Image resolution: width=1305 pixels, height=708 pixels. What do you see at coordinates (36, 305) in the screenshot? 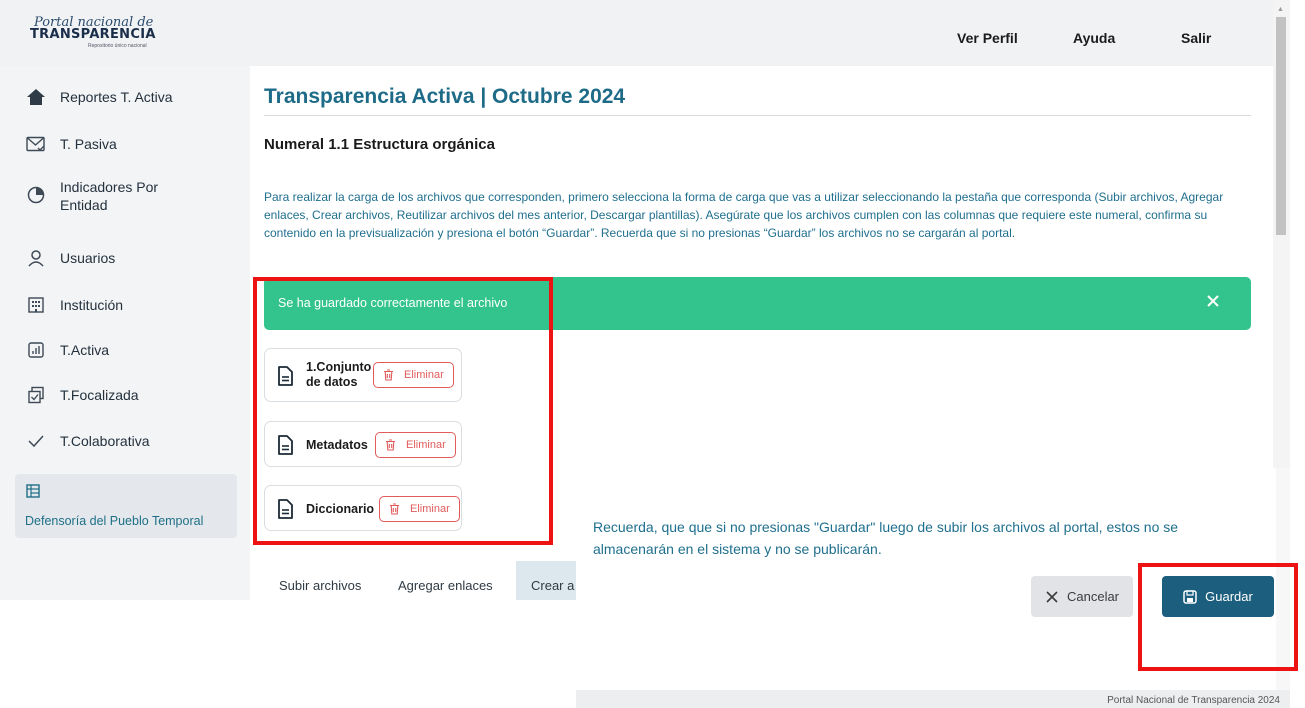
I see `building-icon` at bounding box center [36, 305].